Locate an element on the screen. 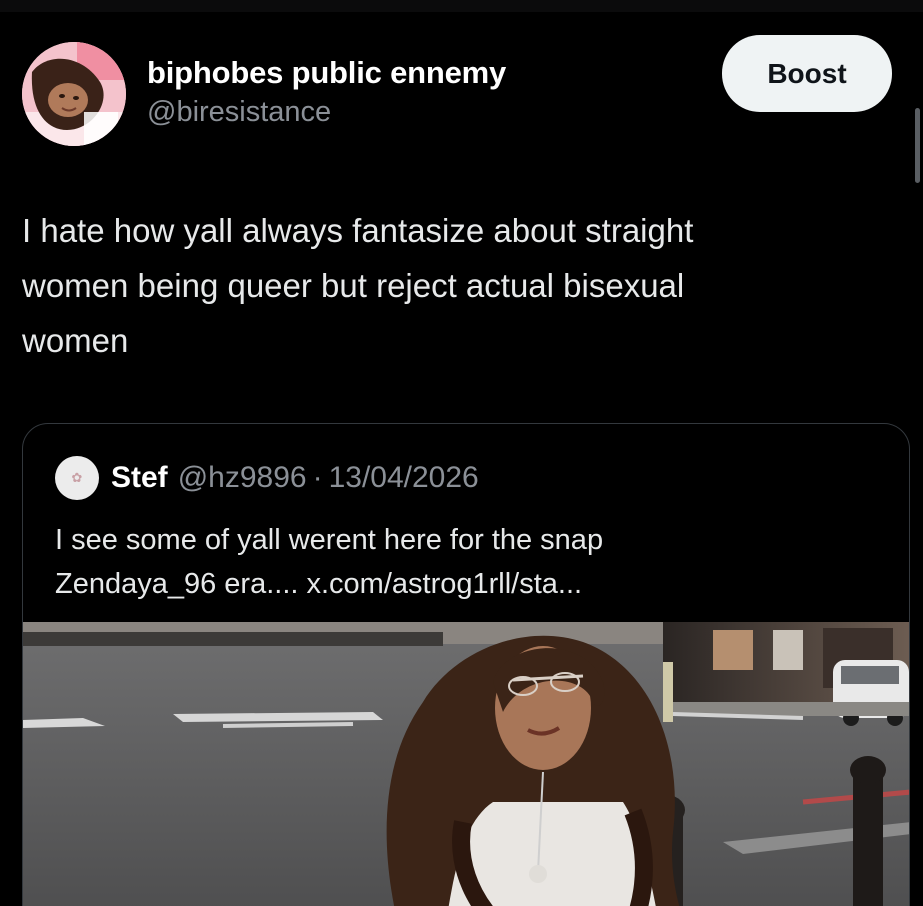  boost-button: Boost is located at coordinates (807, 73).